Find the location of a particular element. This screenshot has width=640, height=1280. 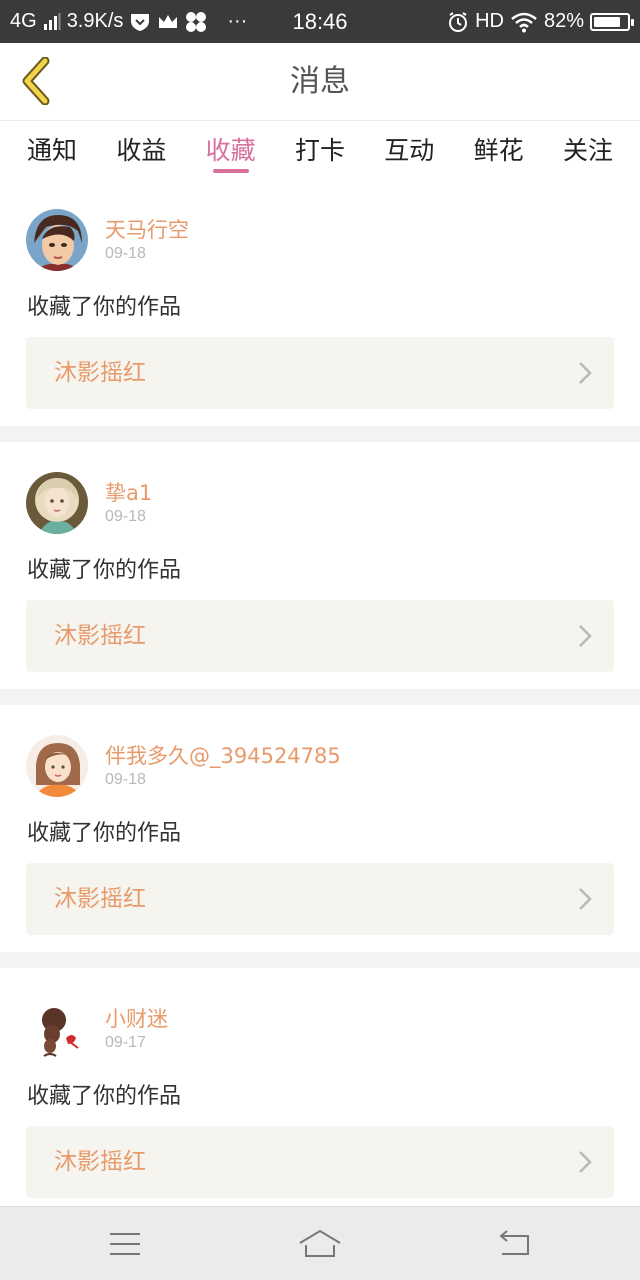

home-icon is located at coordinates (320, 1243).